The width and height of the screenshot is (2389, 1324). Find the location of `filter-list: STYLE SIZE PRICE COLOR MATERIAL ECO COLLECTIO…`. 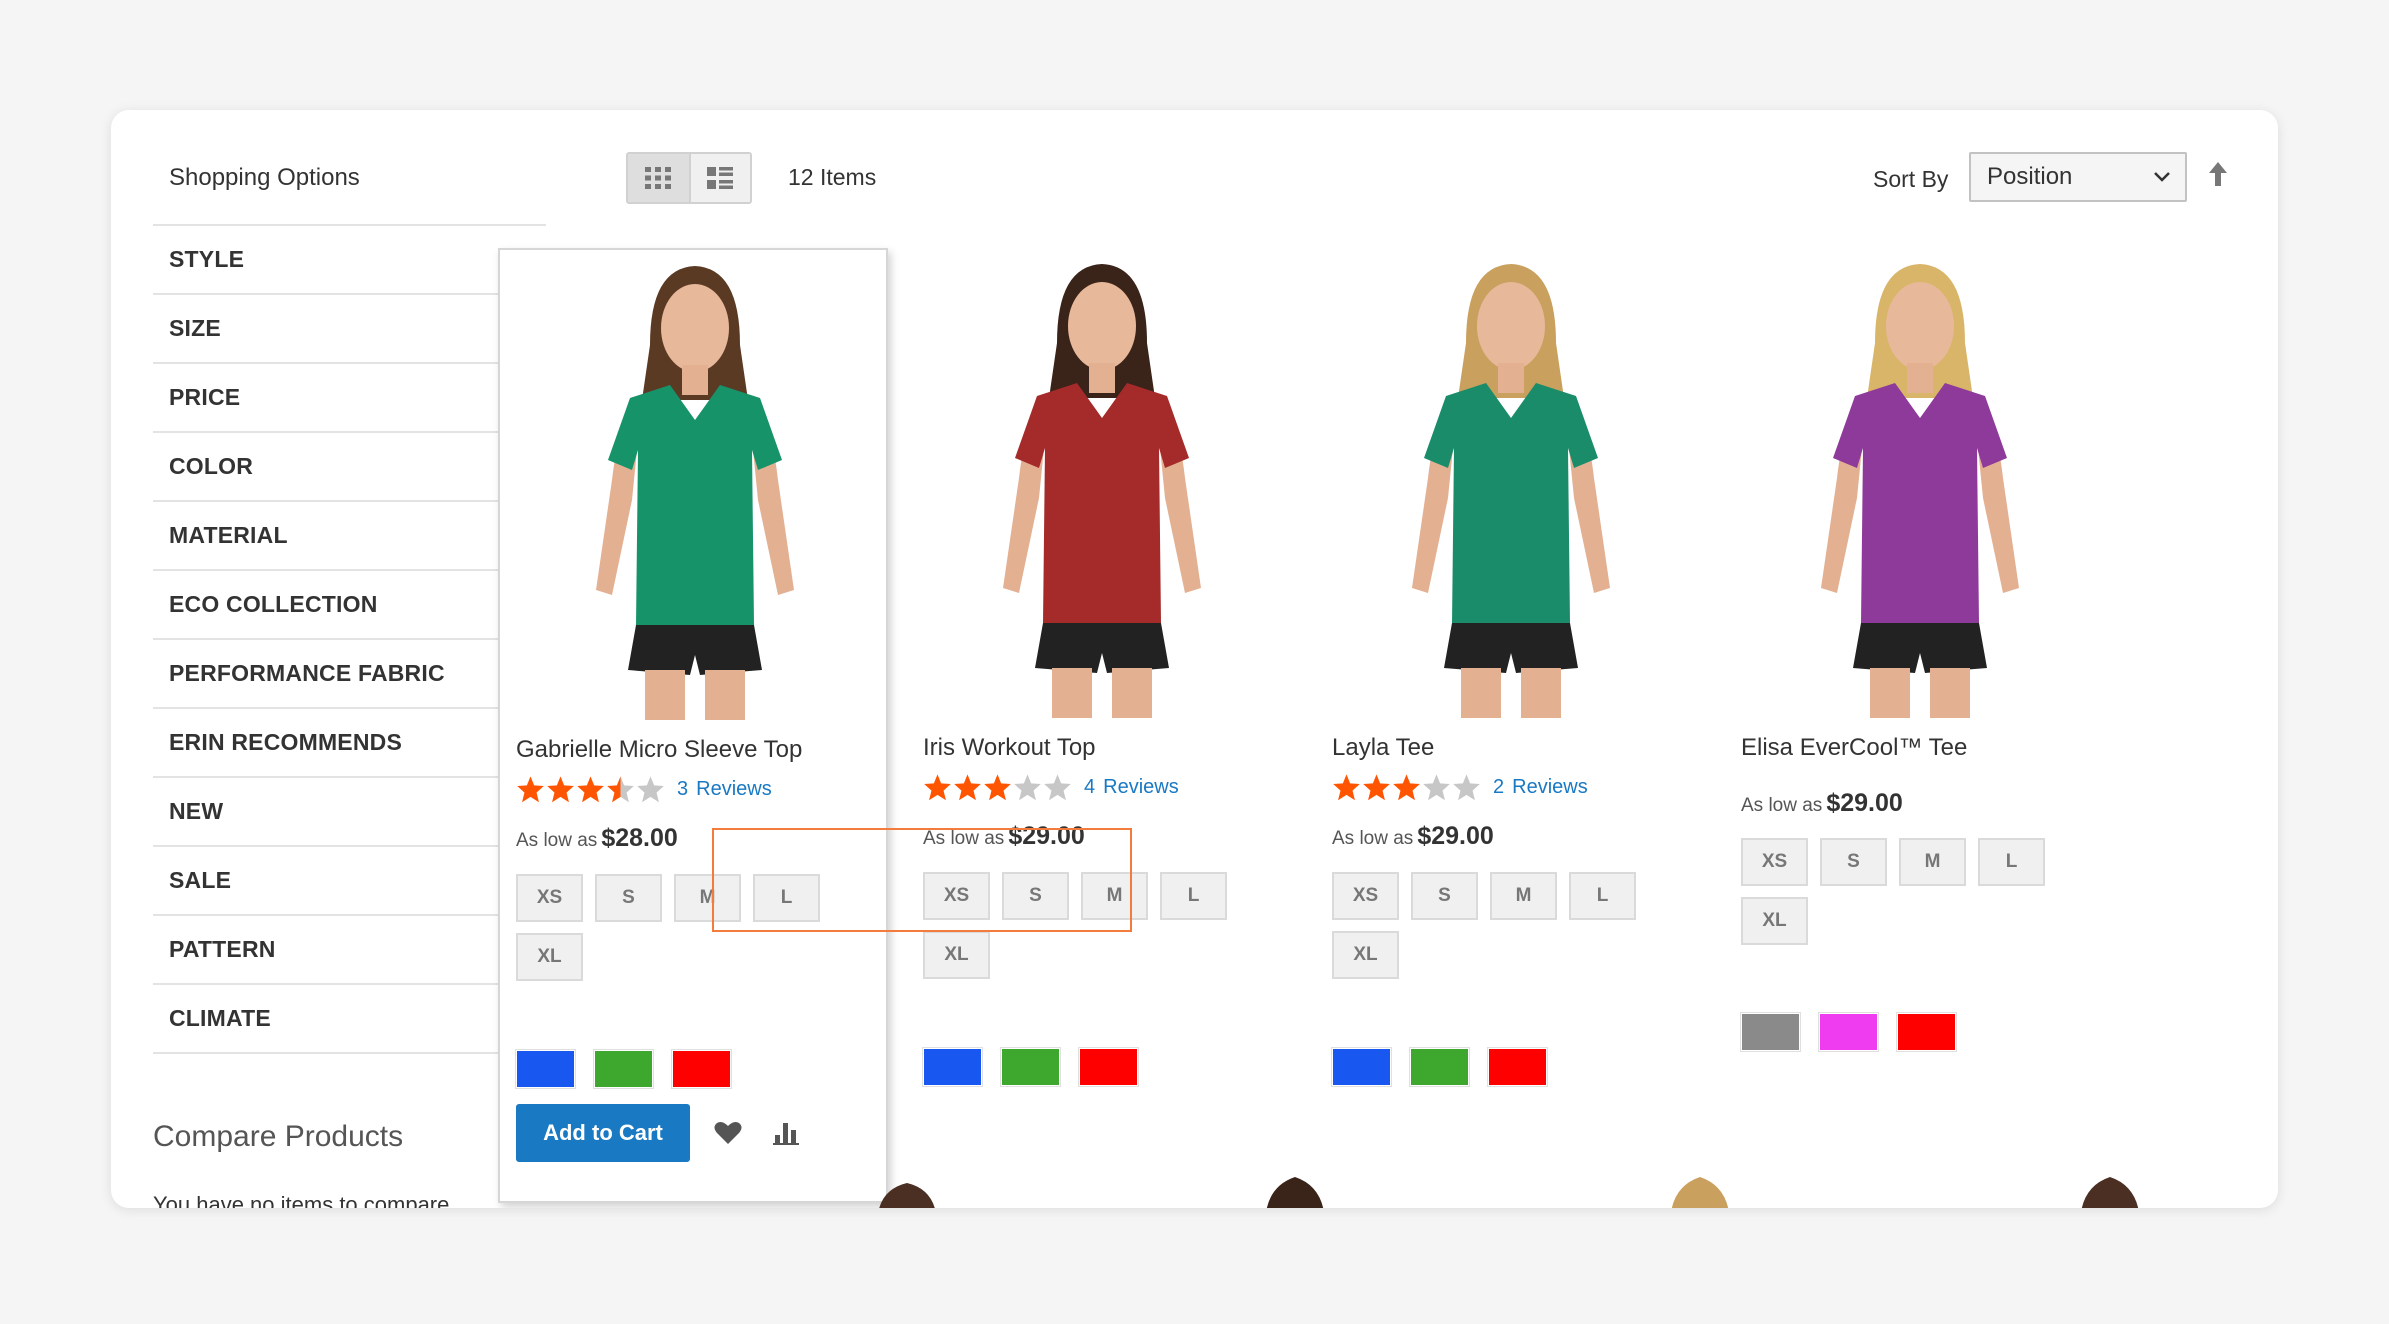

filter-list: STYLE SIZE PRICE COLOR MATERIAL ECO COLLECTIO… is located at coordinates (349, 639).